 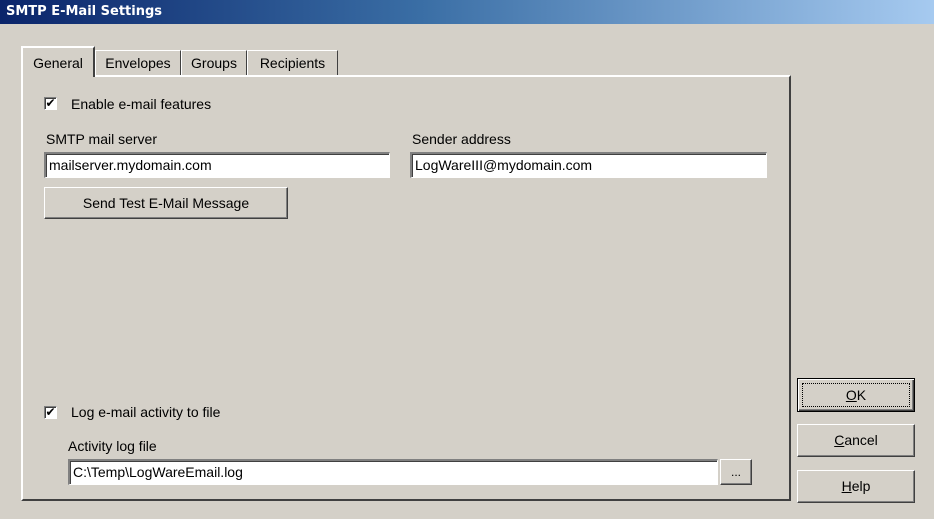 What do you see at coordinates (839, 440) in the screenshot?
I see `cancel-mnemonic: C` at bounding box center [839, 440].